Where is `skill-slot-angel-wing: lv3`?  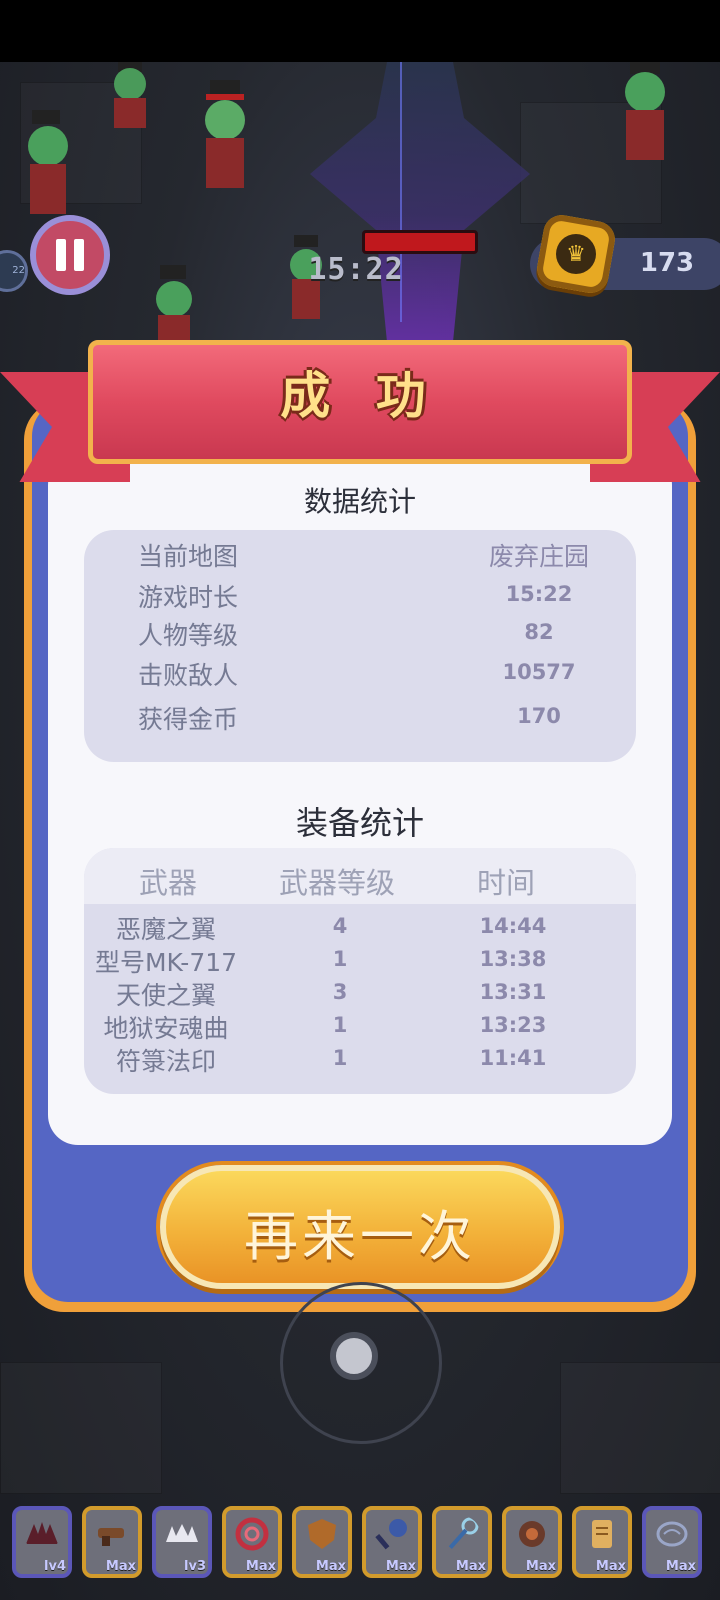 skill-slot-angel-wing: lv3 is located at coordinates (182, 1542).